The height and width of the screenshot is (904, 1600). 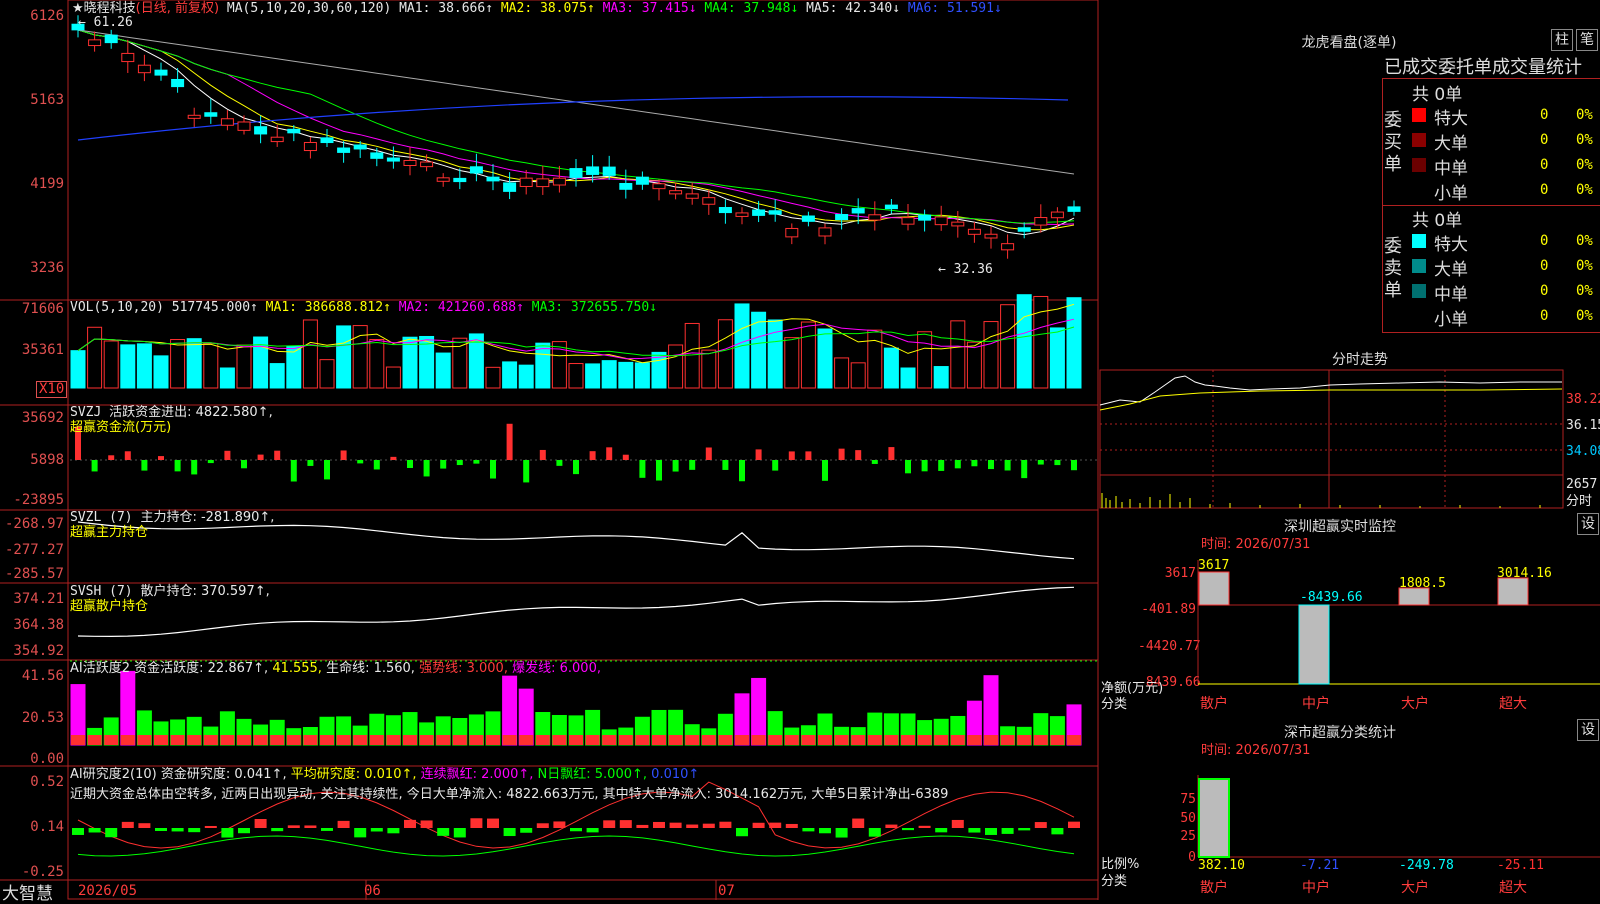 What do you see at coordinates (372, 891) in the screenshot?
I see `date-label: 06` at bounding box center [372, 891].